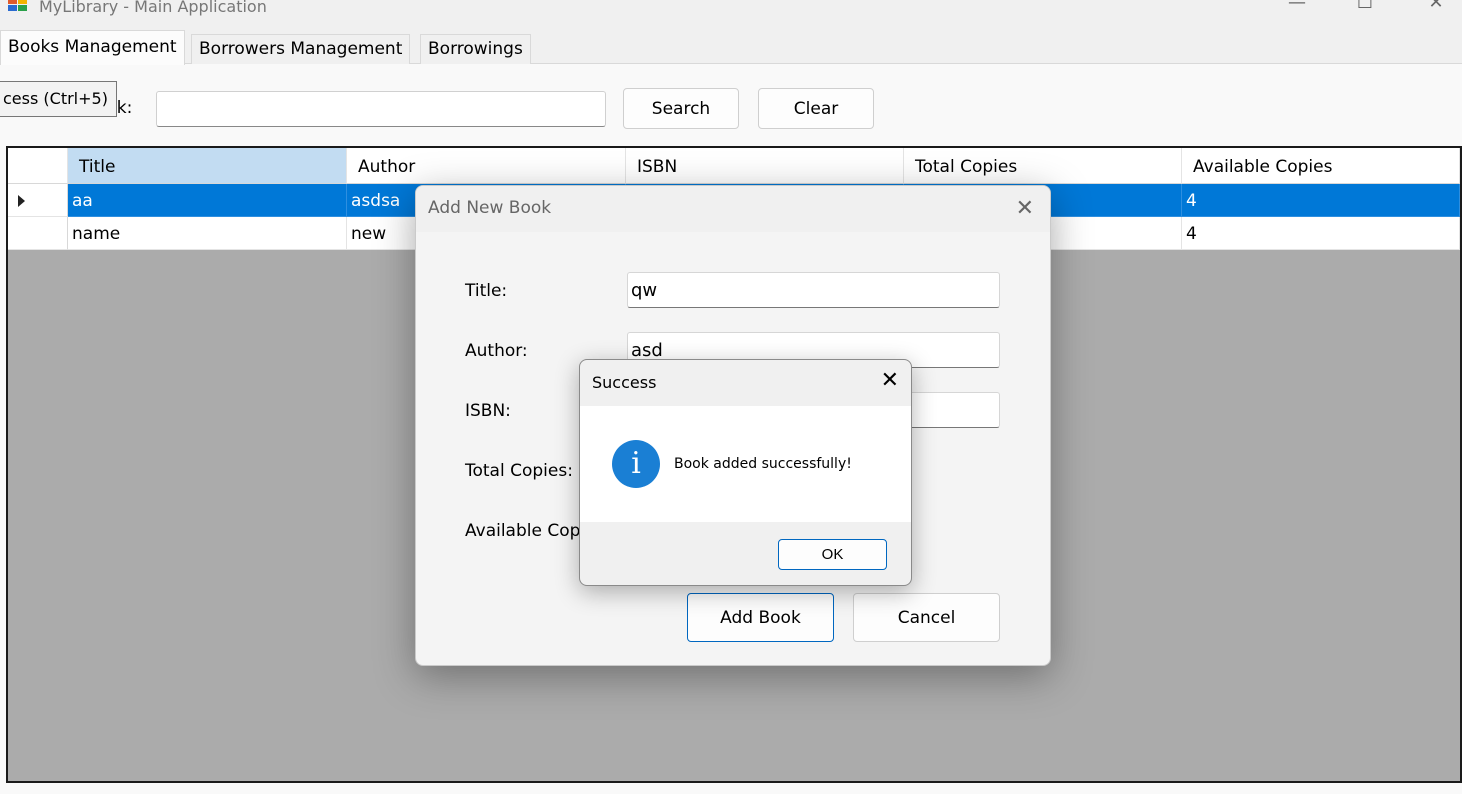  Describe the element at coordinates (207, 233) in the screenshot. I see `cell-title: name` at that location.